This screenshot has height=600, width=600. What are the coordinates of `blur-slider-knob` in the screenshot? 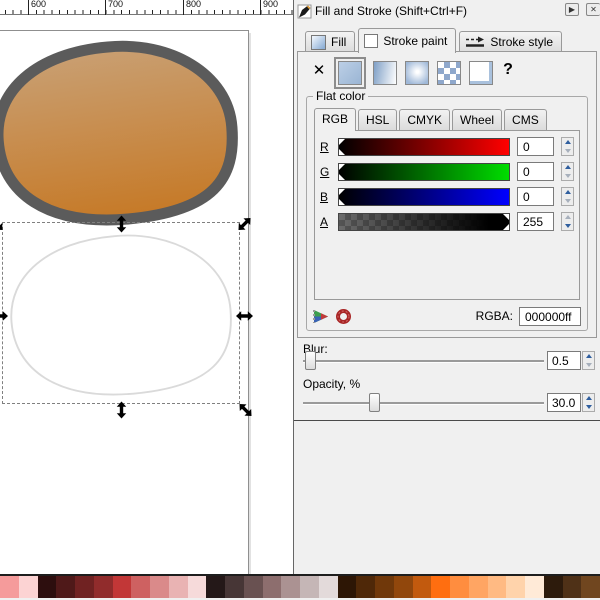 It's located at (310, 360).